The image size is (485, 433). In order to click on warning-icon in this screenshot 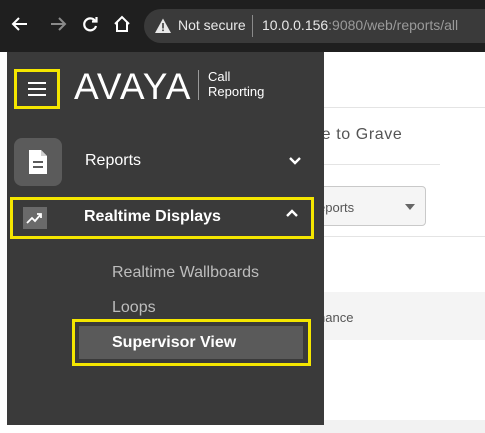, I will do `click(163, 25)`.